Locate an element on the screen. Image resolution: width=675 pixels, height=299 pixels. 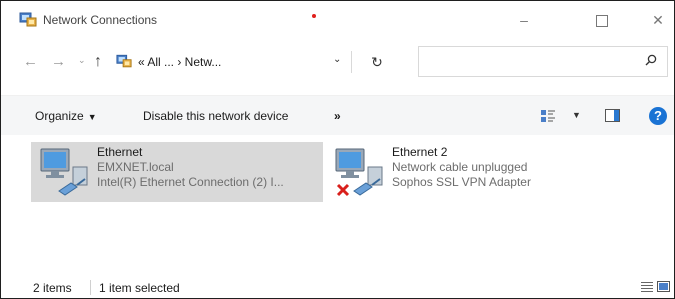
organize-label: Organize is located at coordinates (59, 116).